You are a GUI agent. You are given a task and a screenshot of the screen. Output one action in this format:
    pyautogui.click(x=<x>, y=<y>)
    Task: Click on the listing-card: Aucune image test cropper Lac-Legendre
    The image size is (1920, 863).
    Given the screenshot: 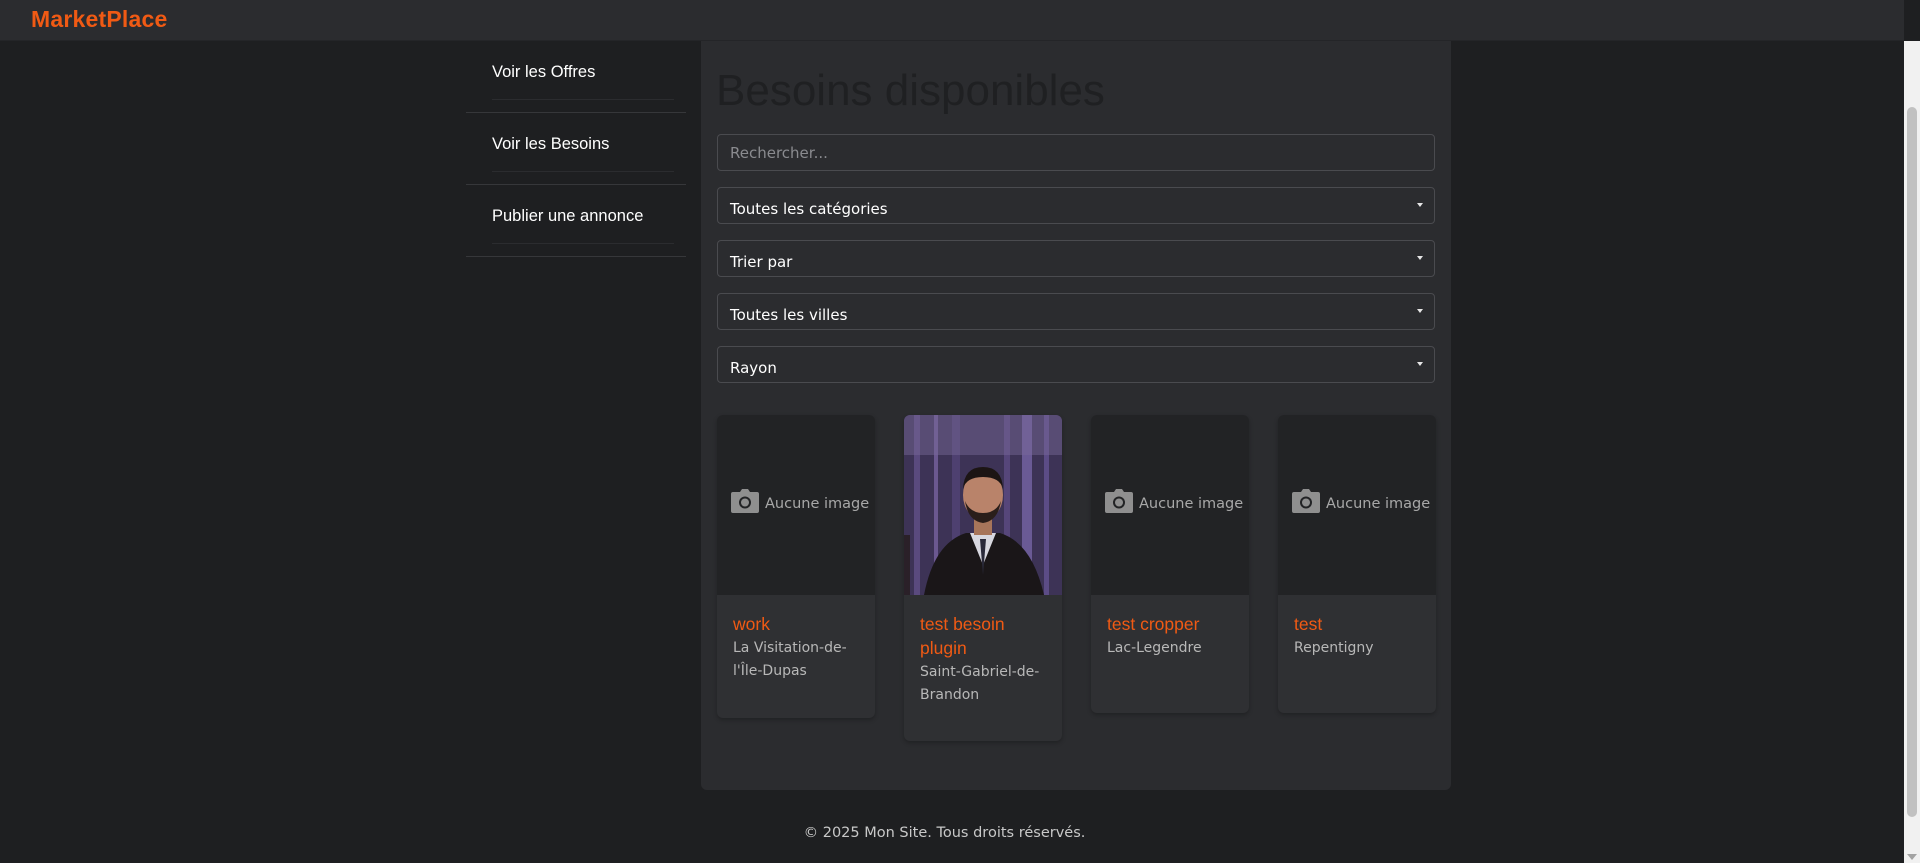 What is the action you would take?
    pyautogui.click(x=1170, y=564)
    